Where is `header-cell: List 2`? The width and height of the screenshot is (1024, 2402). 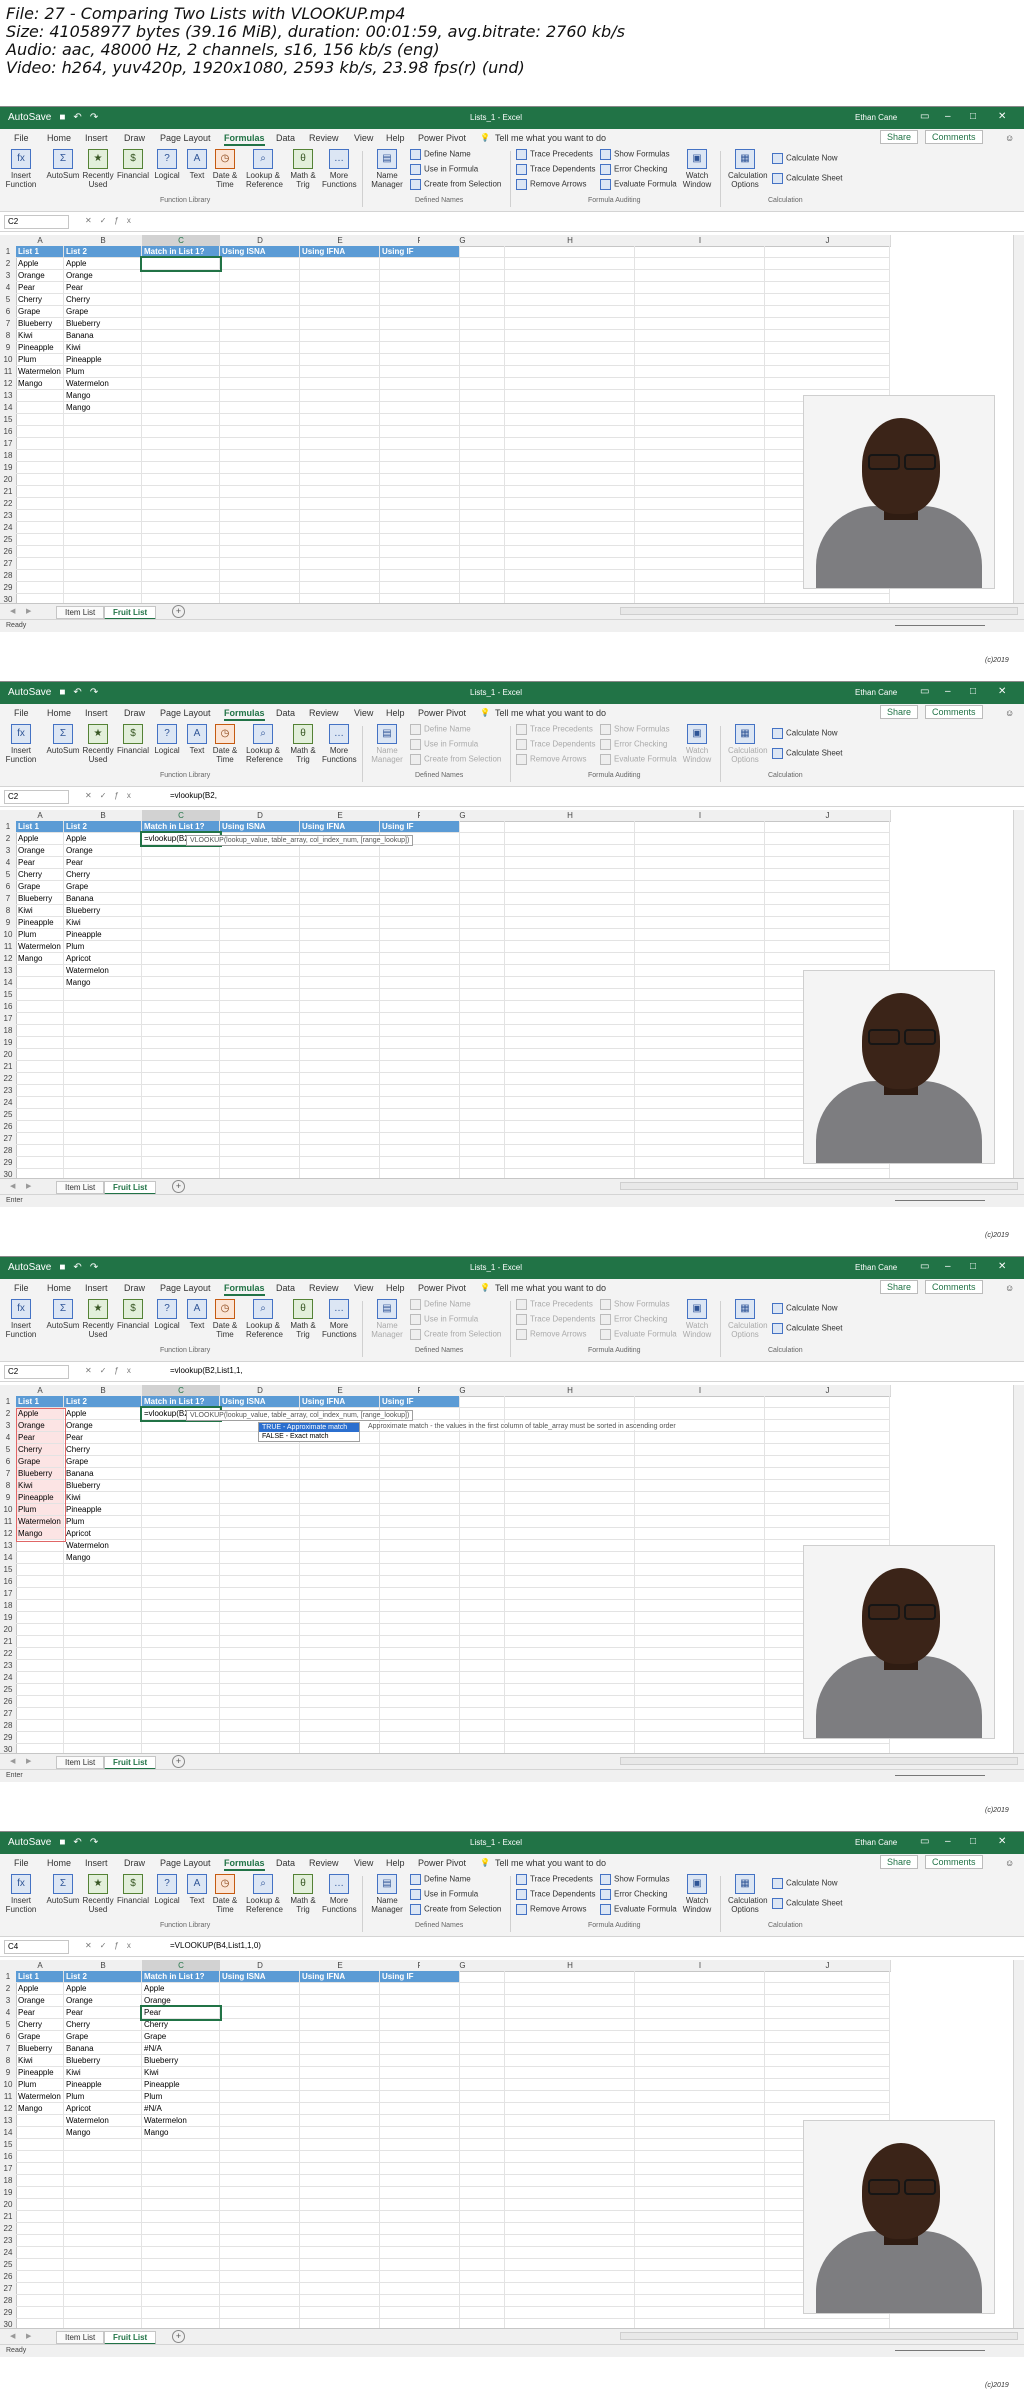
header-cell: List 2 is located at coordinates (103, 252).